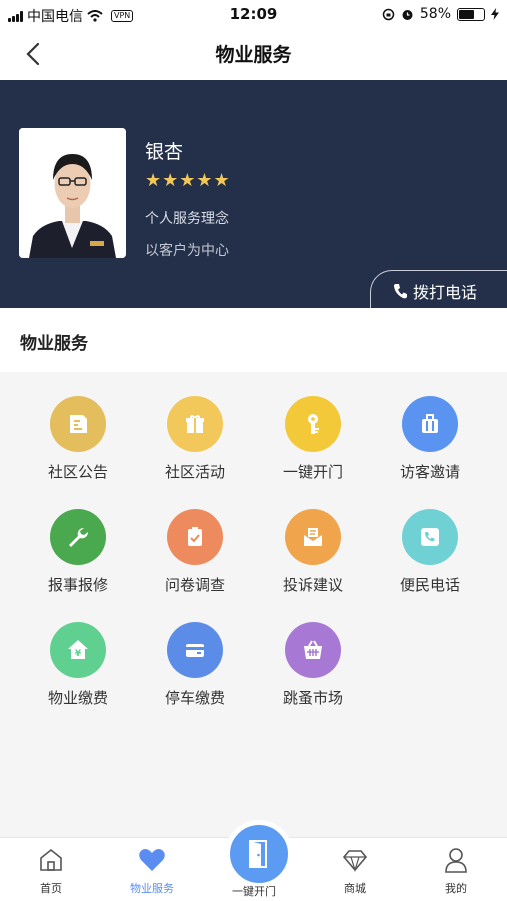  Describe the element at coordinates (187, 219) in the screenshot. I see `motto-title: 个人服务理念` at that location.